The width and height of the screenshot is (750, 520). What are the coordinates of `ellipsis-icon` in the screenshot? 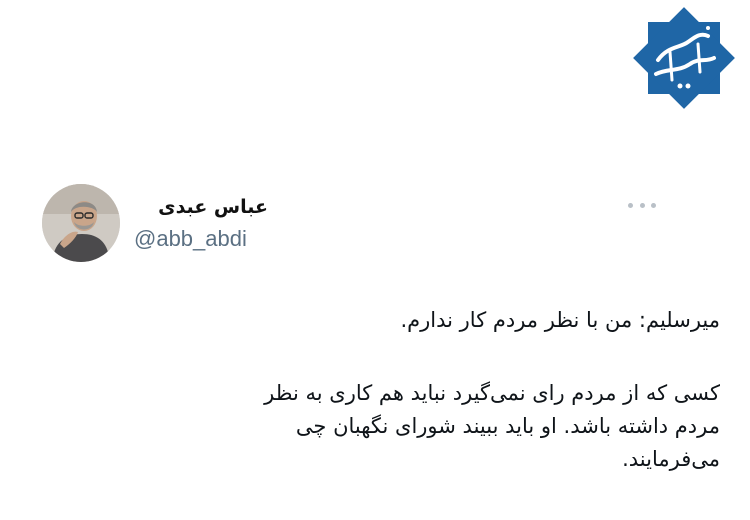 It's located at (642, 205).